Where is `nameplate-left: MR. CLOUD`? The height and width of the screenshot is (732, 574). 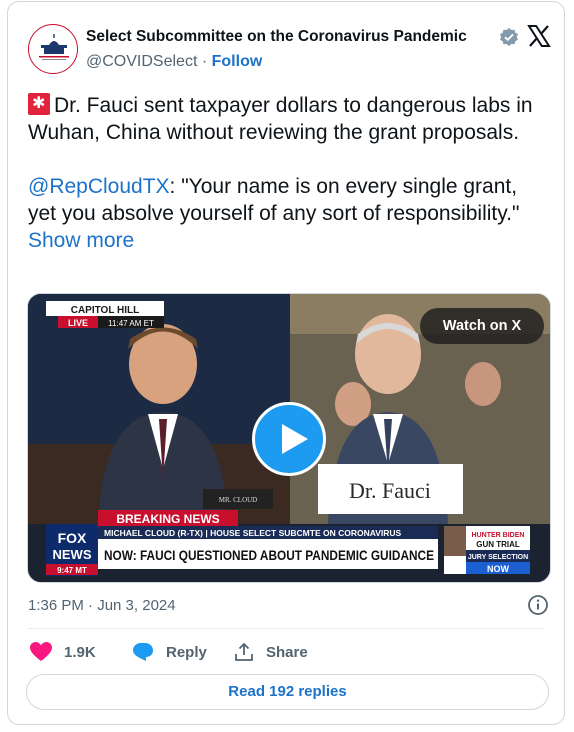
nameplate-left: MR. CLOUD is located at coordinates (238, 500).